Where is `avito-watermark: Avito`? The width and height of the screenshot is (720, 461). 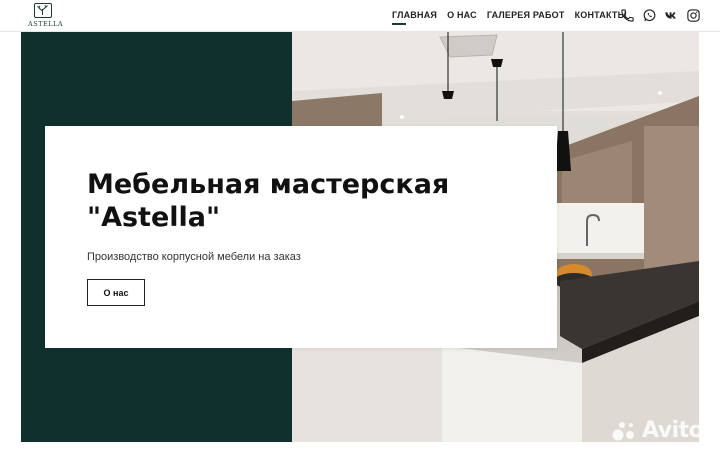 avito-watermark: Avito is located at coordinates (658, 430).